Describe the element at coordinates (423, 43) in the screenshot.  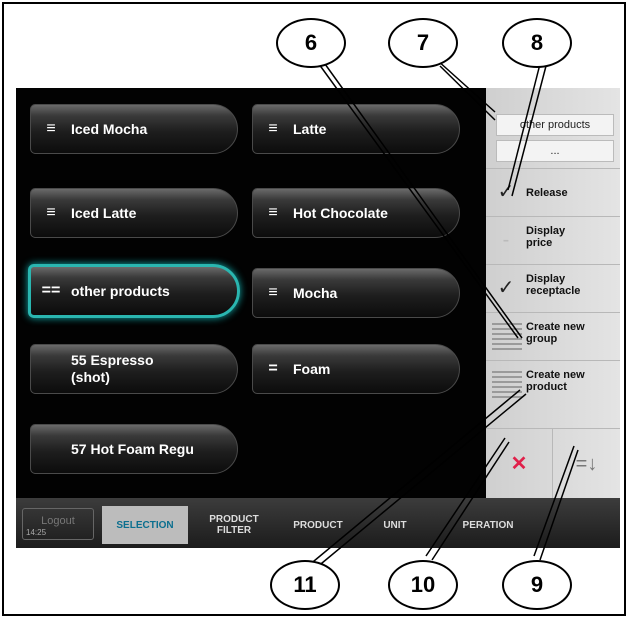
I see `callout-7: 7` at that location.